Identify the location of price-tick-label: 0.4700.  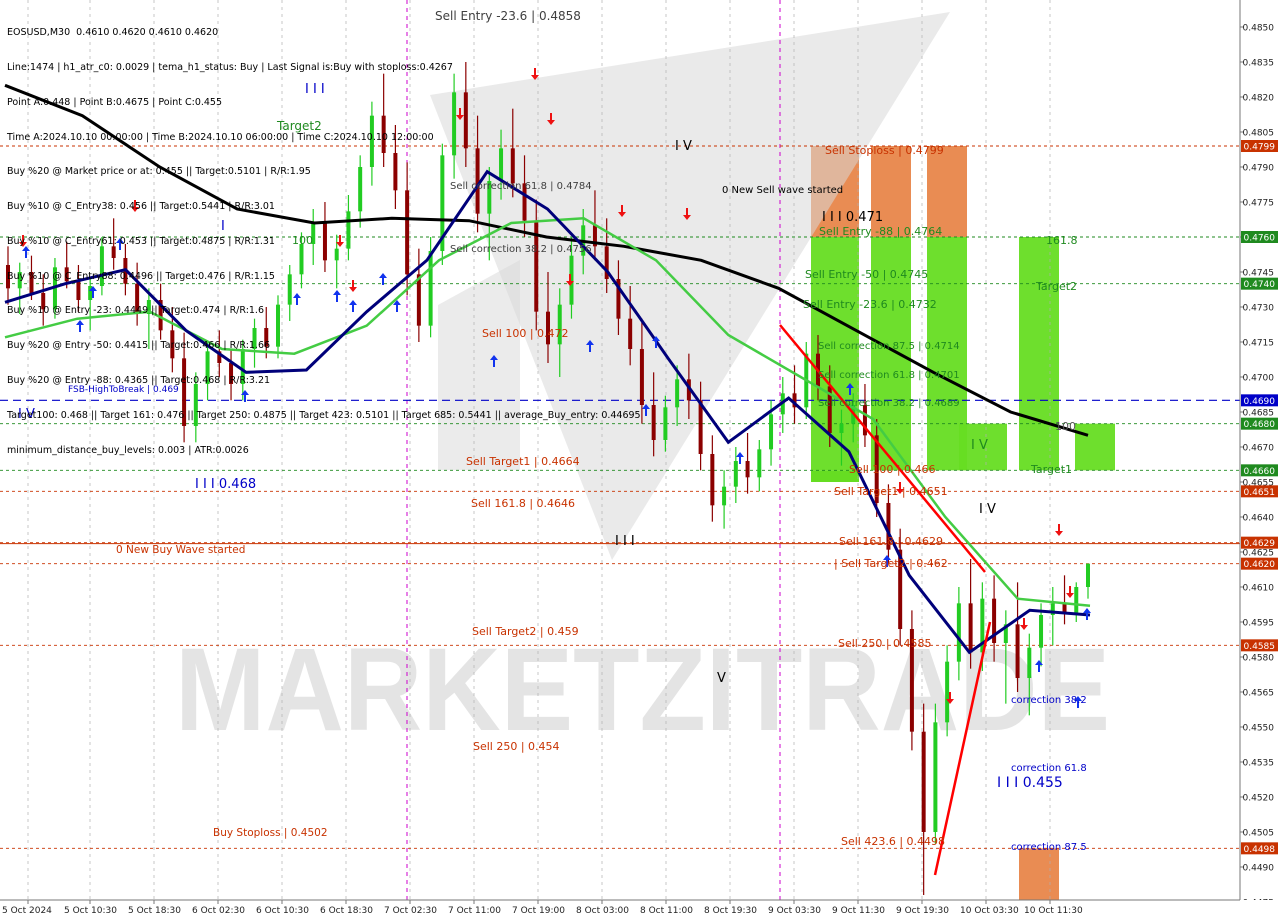
(1259, 379).